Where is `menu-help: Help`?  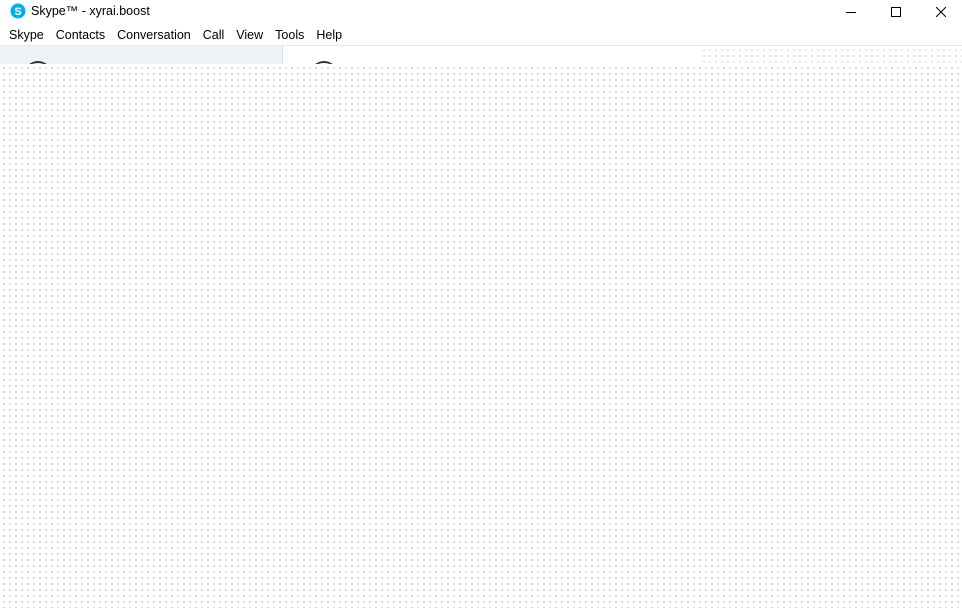
menu-help: Help is located at coordinates (329, 35).